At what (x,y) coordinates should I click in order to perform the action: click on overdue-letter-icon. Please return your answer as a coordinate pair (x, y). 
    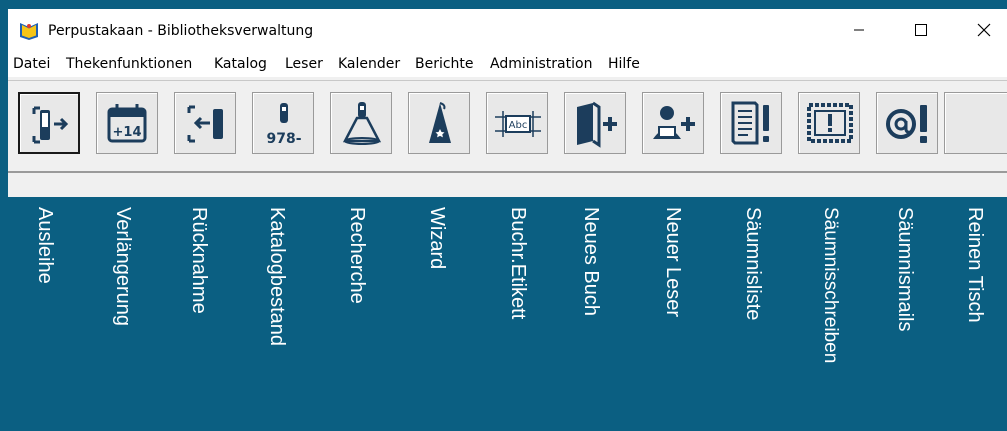
    Looking at the image, I should click on (830, 123).